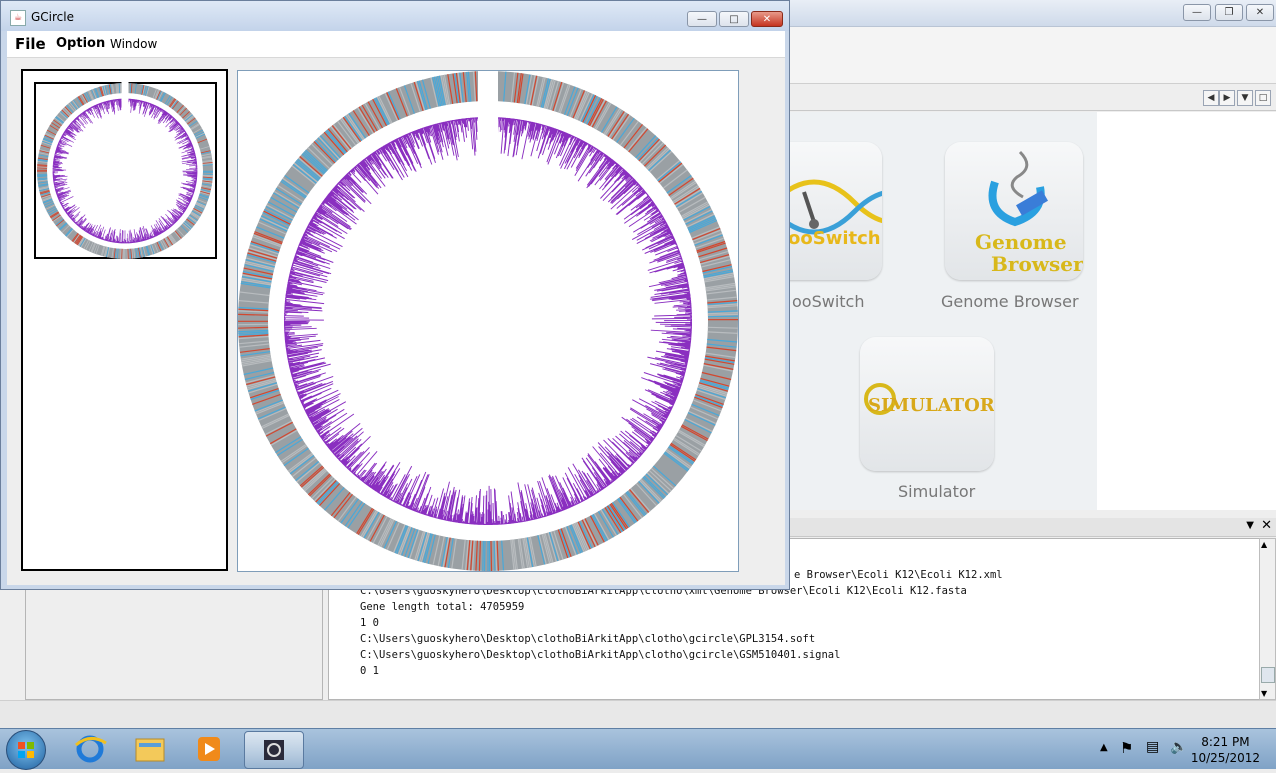 The image size is (1276, 773). I want to click on simulator-app-tile: SIMULATOR, so click(927, 404).